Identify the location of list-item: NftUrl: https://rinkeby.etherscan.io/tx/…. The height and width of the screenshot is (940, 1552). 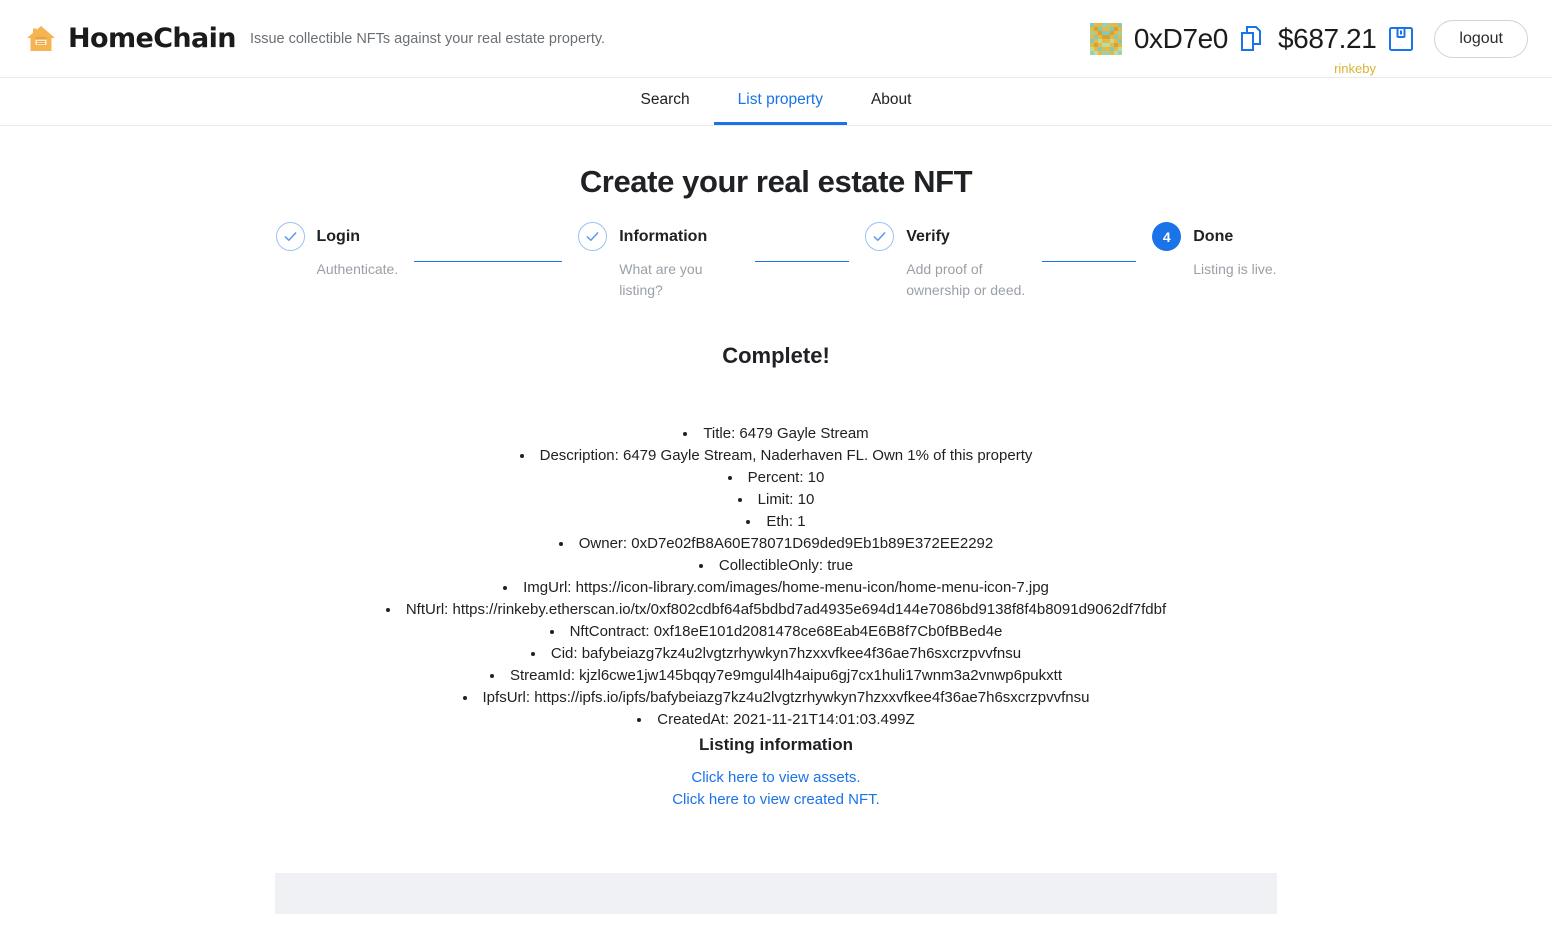
(776, 610).